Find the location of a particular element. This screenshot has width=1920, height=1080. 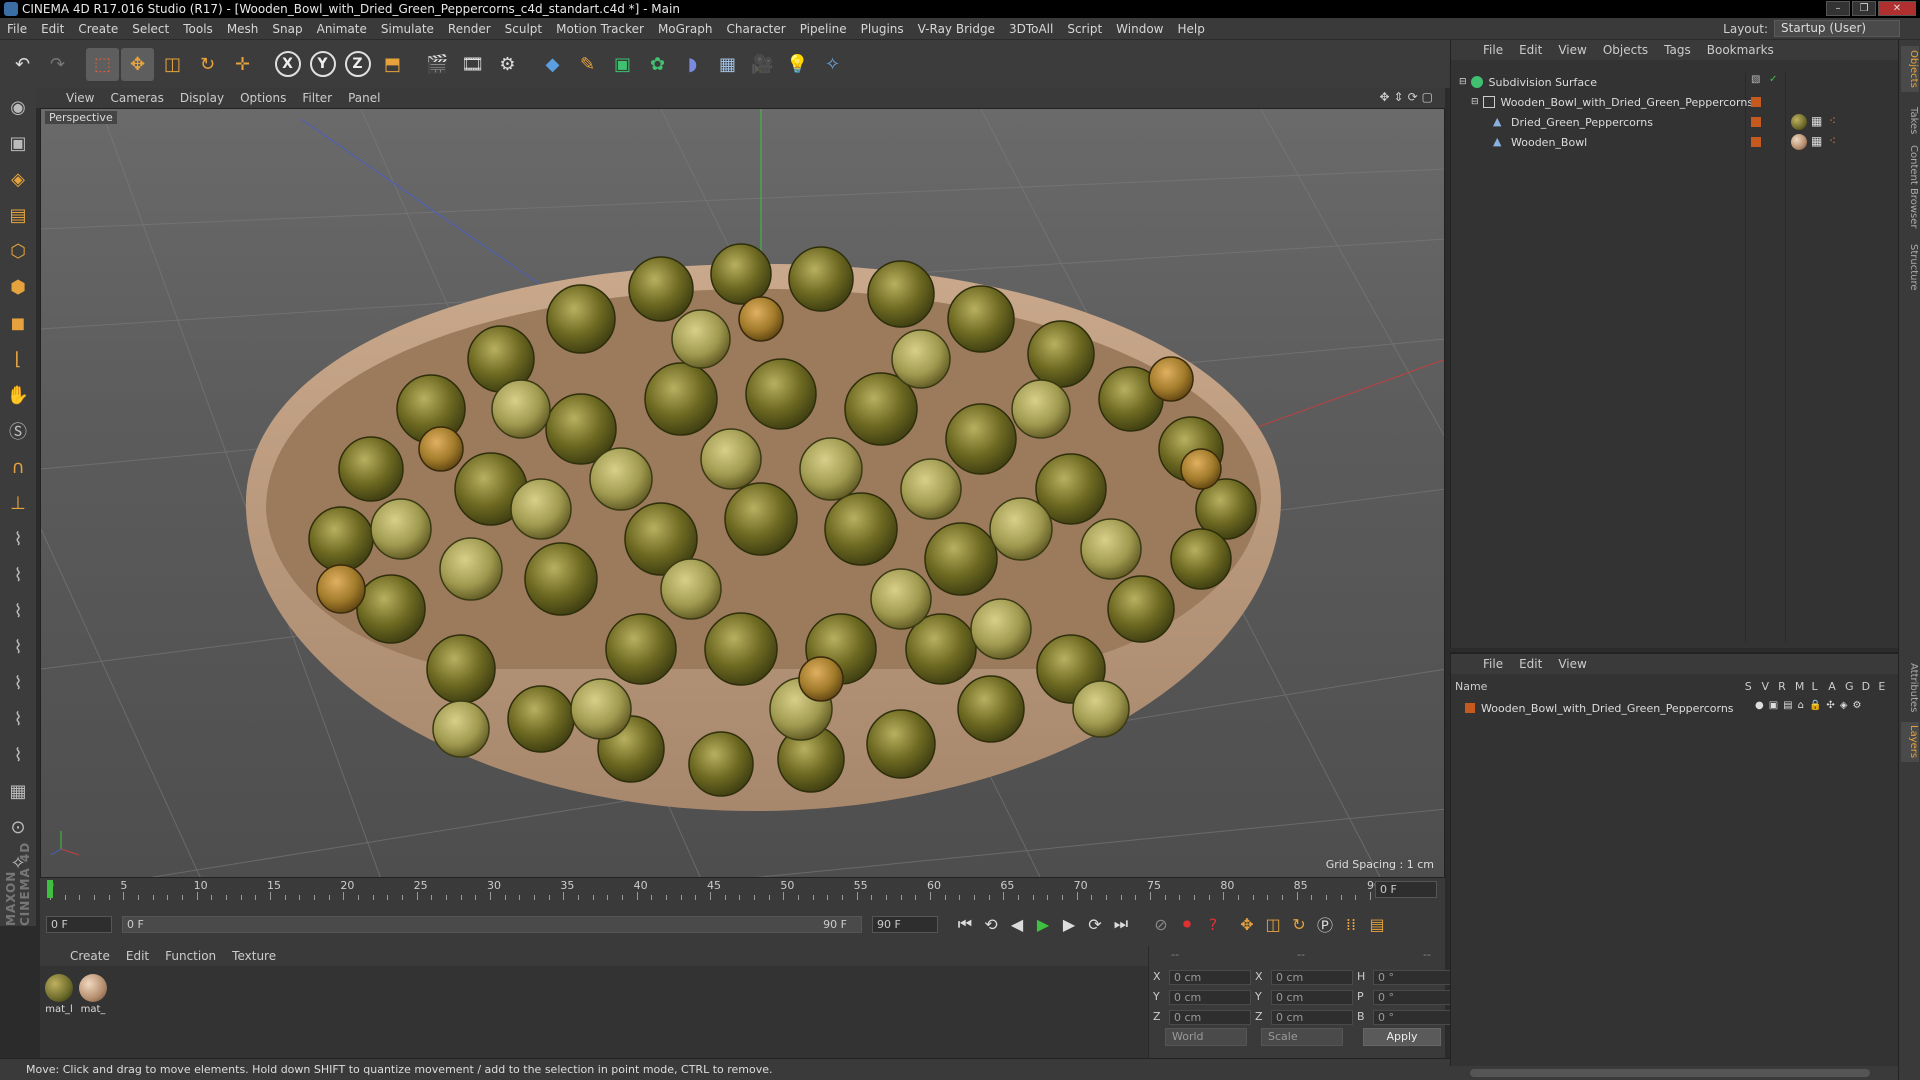

python-icon: ✧ is located at coordinates (832, 64).